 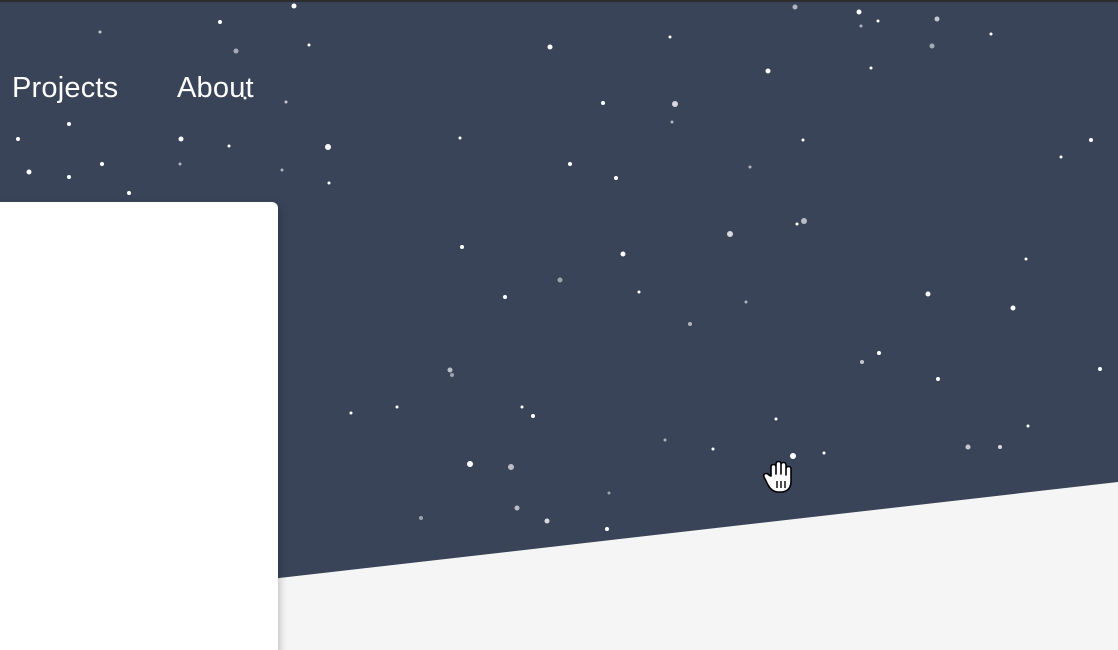 I want to click on nav-link-about: About, so click(x=215, y=88).